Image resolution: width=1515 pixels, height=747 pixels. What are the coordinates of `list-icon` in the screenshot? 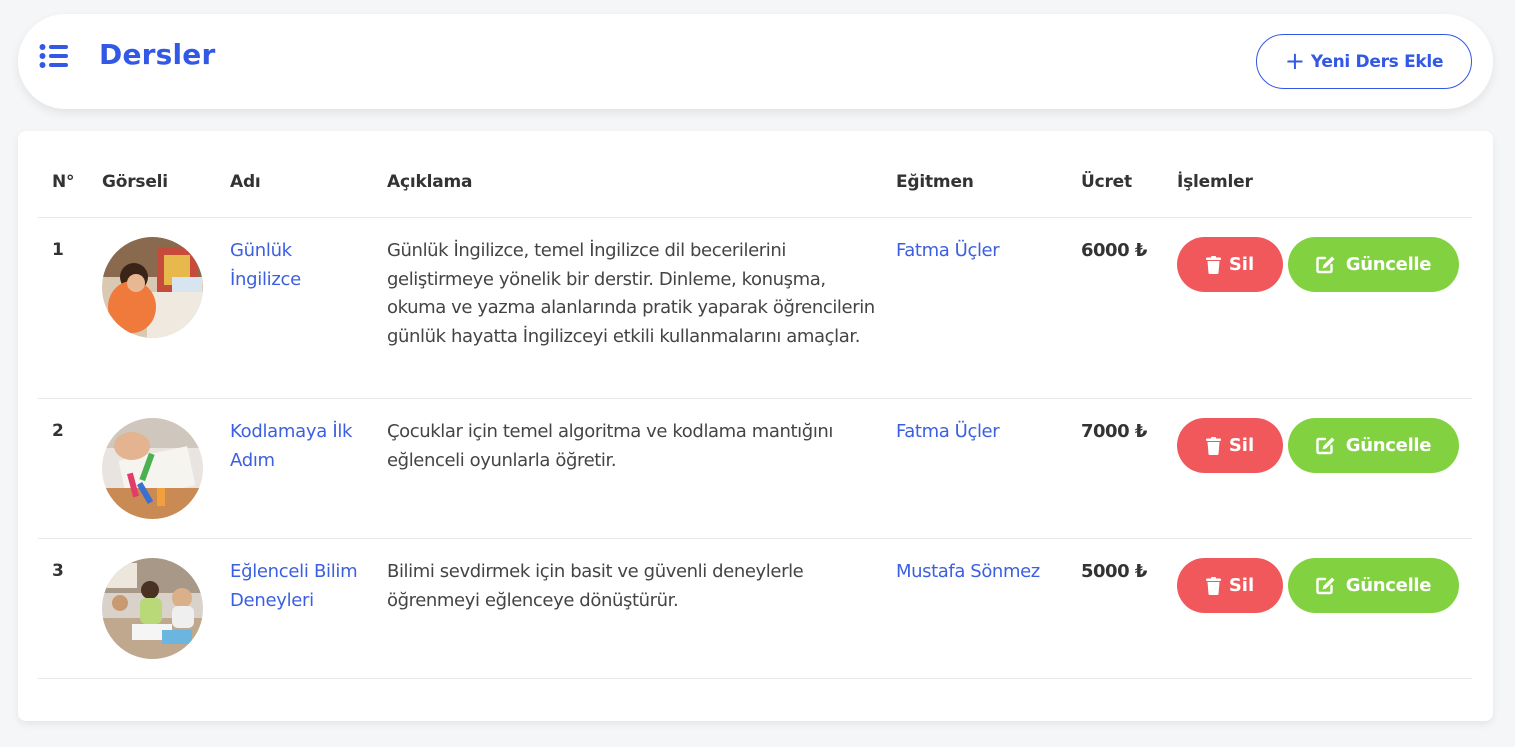 It's located at (54, 56).